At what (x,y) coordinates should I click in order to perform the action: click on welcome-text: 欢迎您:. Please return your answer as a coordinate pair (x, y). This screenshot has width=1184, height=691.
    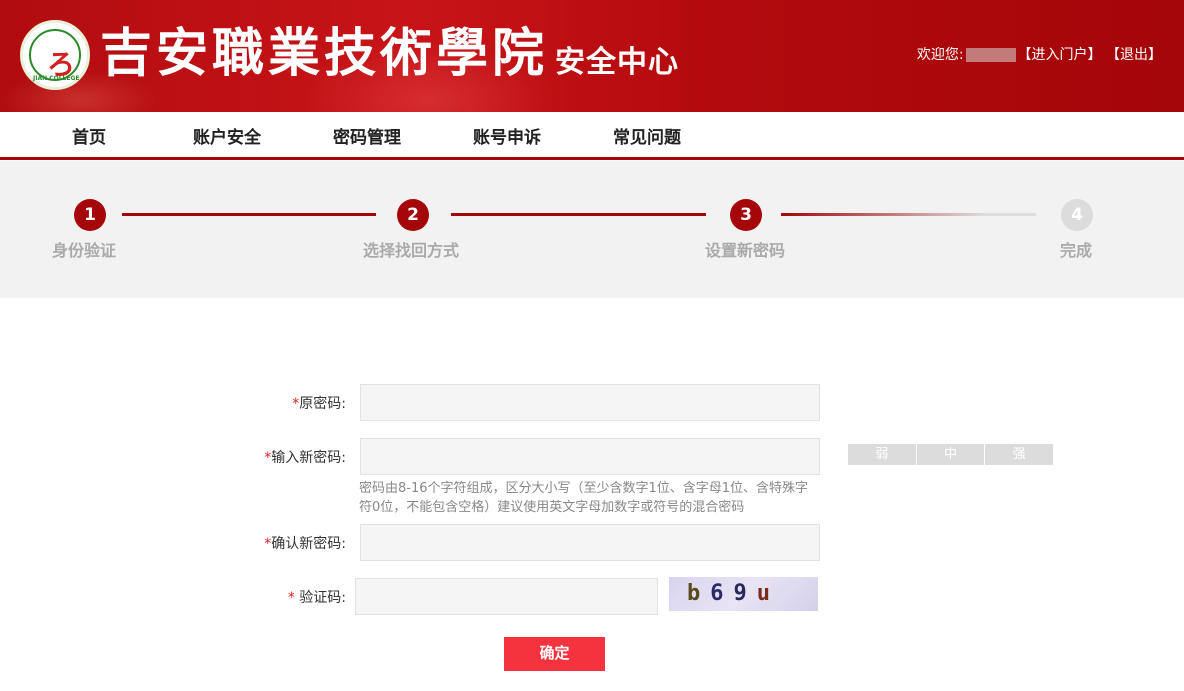
    Looking at the image, I should click on (940, 55).